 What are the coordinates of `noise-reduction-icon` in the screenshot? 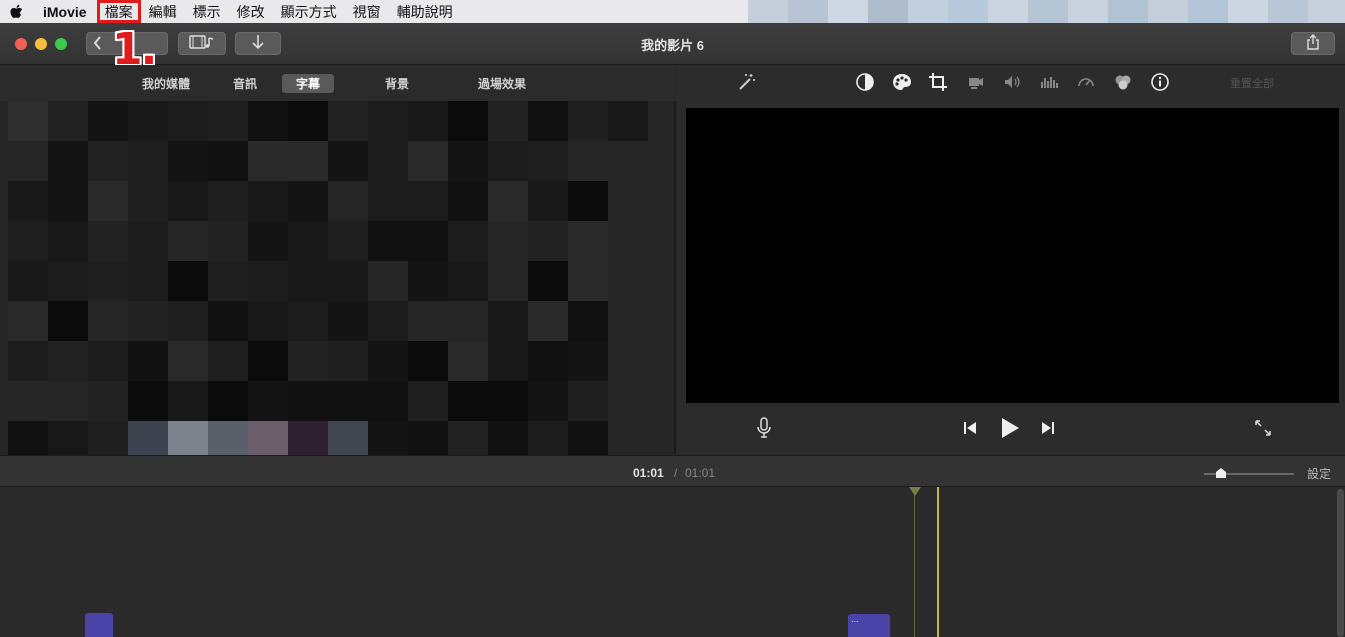 It's located at (1049, 82).